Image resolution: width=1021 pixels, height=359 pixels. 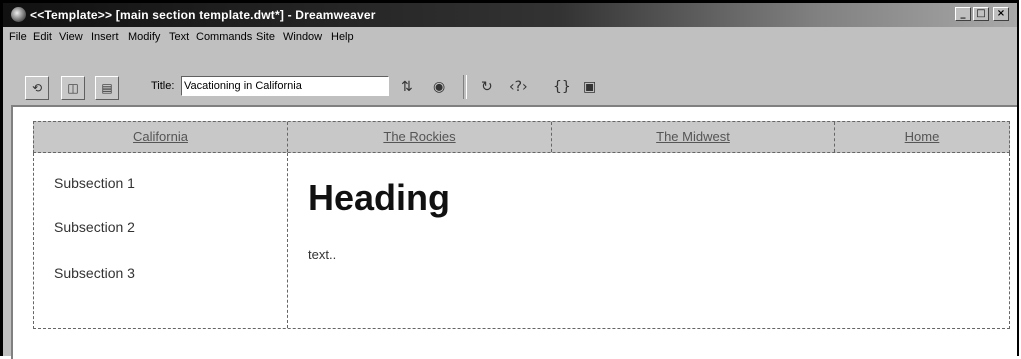 I want to click on menu-modify: Modify, so click(x=144, y=37).